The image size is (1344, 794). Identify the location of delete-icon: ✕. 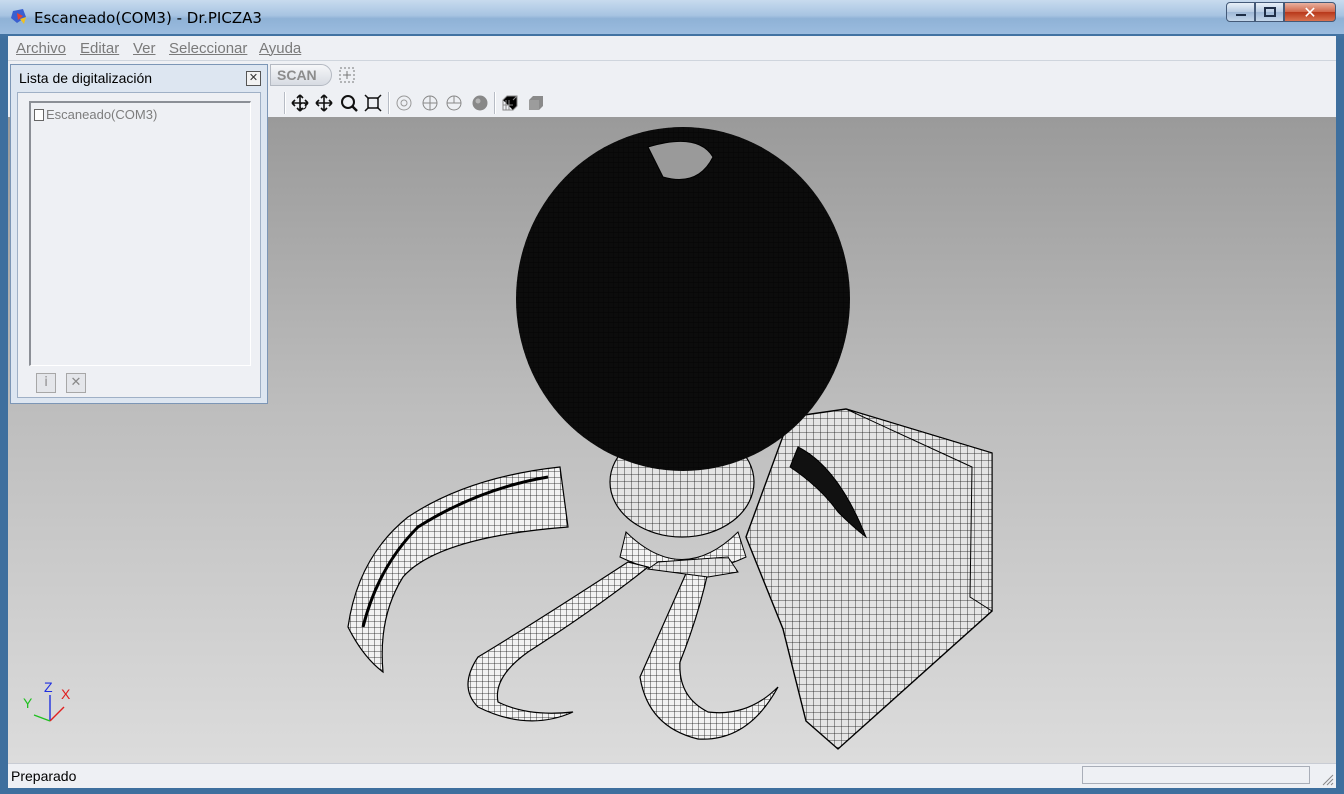
(76, 382).